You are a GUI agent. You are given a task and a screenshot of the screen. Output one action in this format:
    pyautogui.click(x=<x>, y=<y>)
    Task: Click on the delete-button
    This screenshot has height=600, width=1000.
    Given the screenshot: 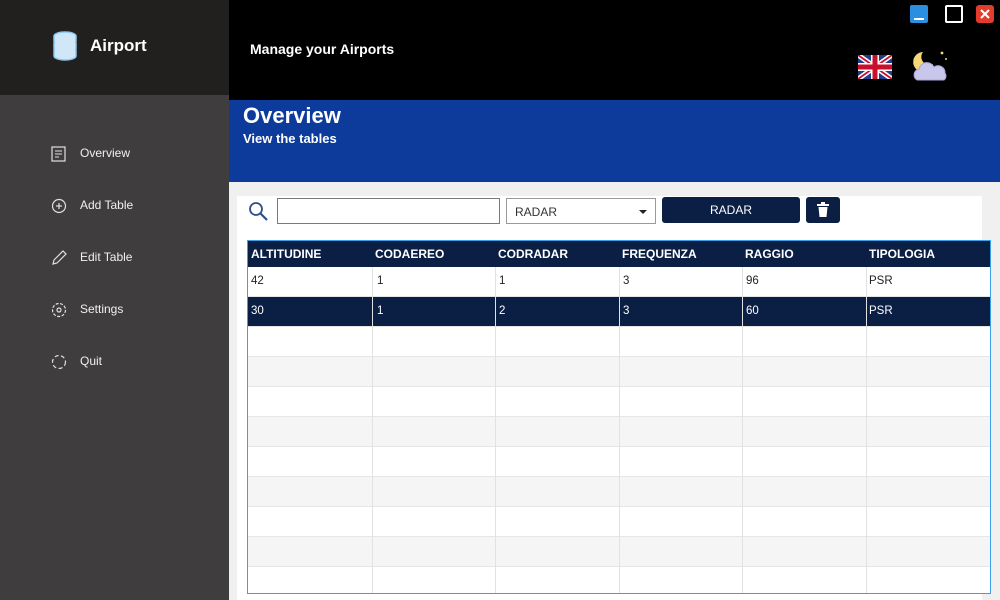 What is the action you would take?
    pyautogui.click(x=823, y=210)
    